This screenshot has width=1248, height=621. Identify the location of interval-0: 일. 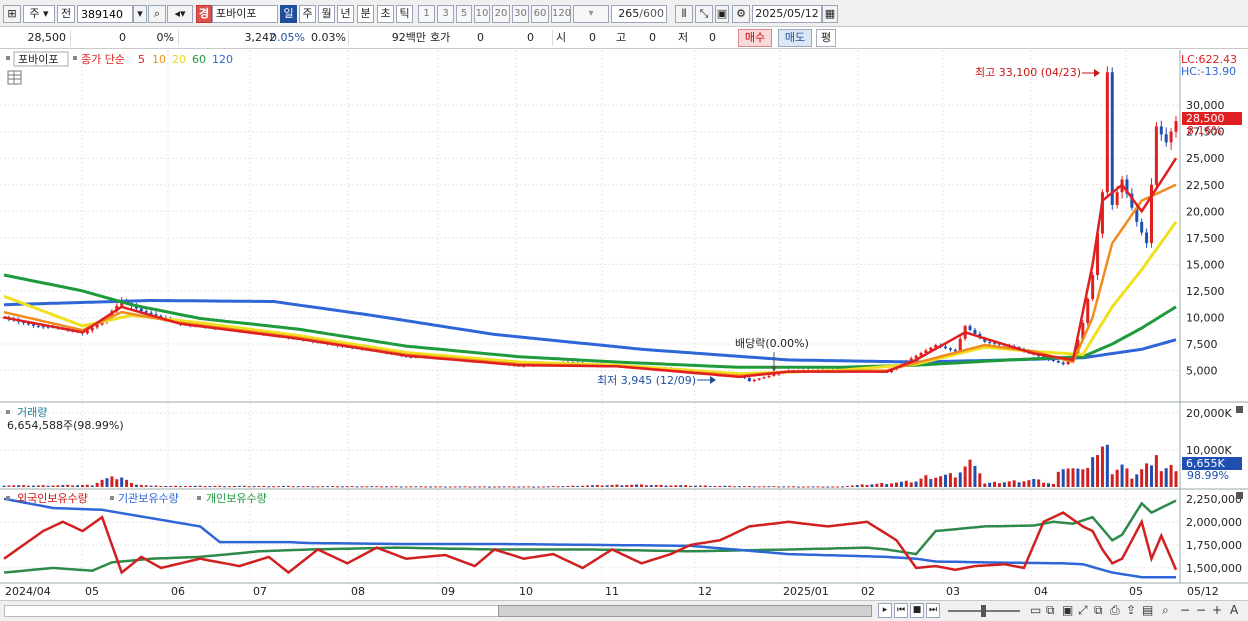
(288, 14).